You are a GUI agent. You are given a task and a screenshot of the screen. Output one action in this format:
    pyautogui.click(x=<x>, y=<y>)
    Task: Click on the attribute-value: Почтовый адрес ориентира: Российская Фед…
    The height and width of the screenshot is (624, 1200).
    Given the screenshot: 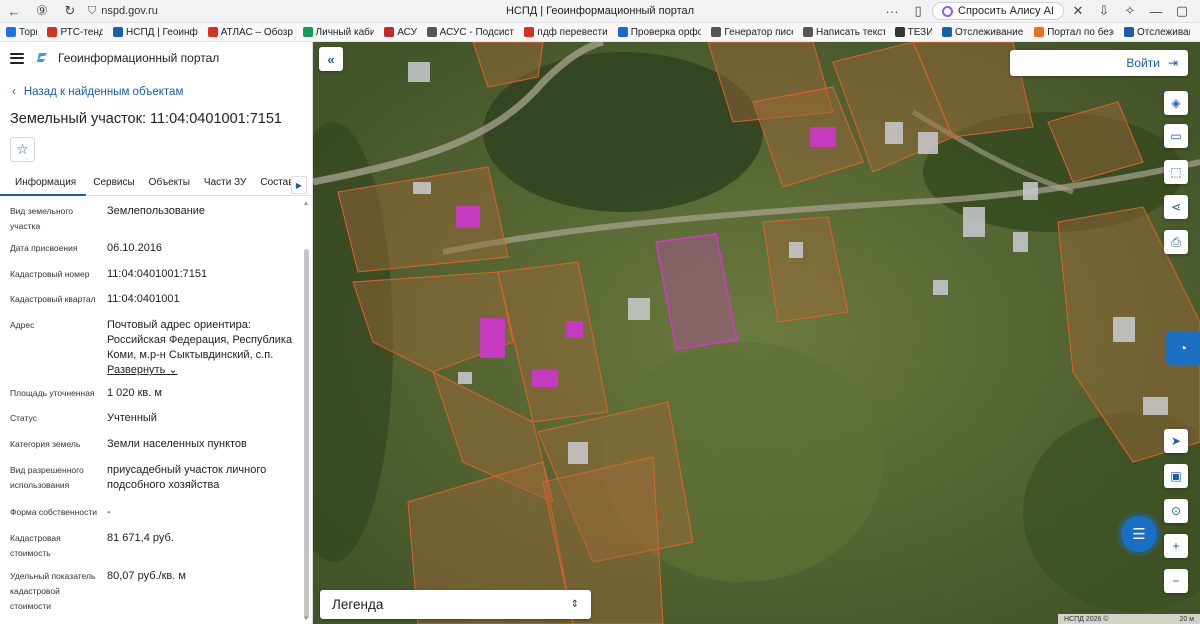 What is the action you would take?
    pyautogui.click(x=200, y=340)
    